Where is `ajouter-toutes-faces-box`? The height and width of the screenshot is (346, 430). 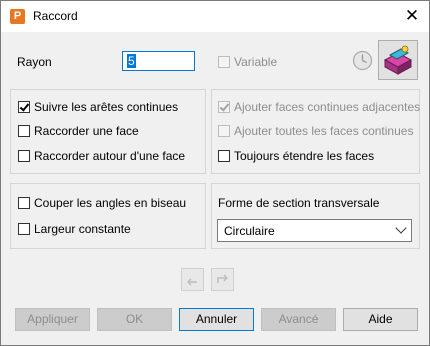
ajouter-toutes-faces-box is located at coordinates (224, 131).